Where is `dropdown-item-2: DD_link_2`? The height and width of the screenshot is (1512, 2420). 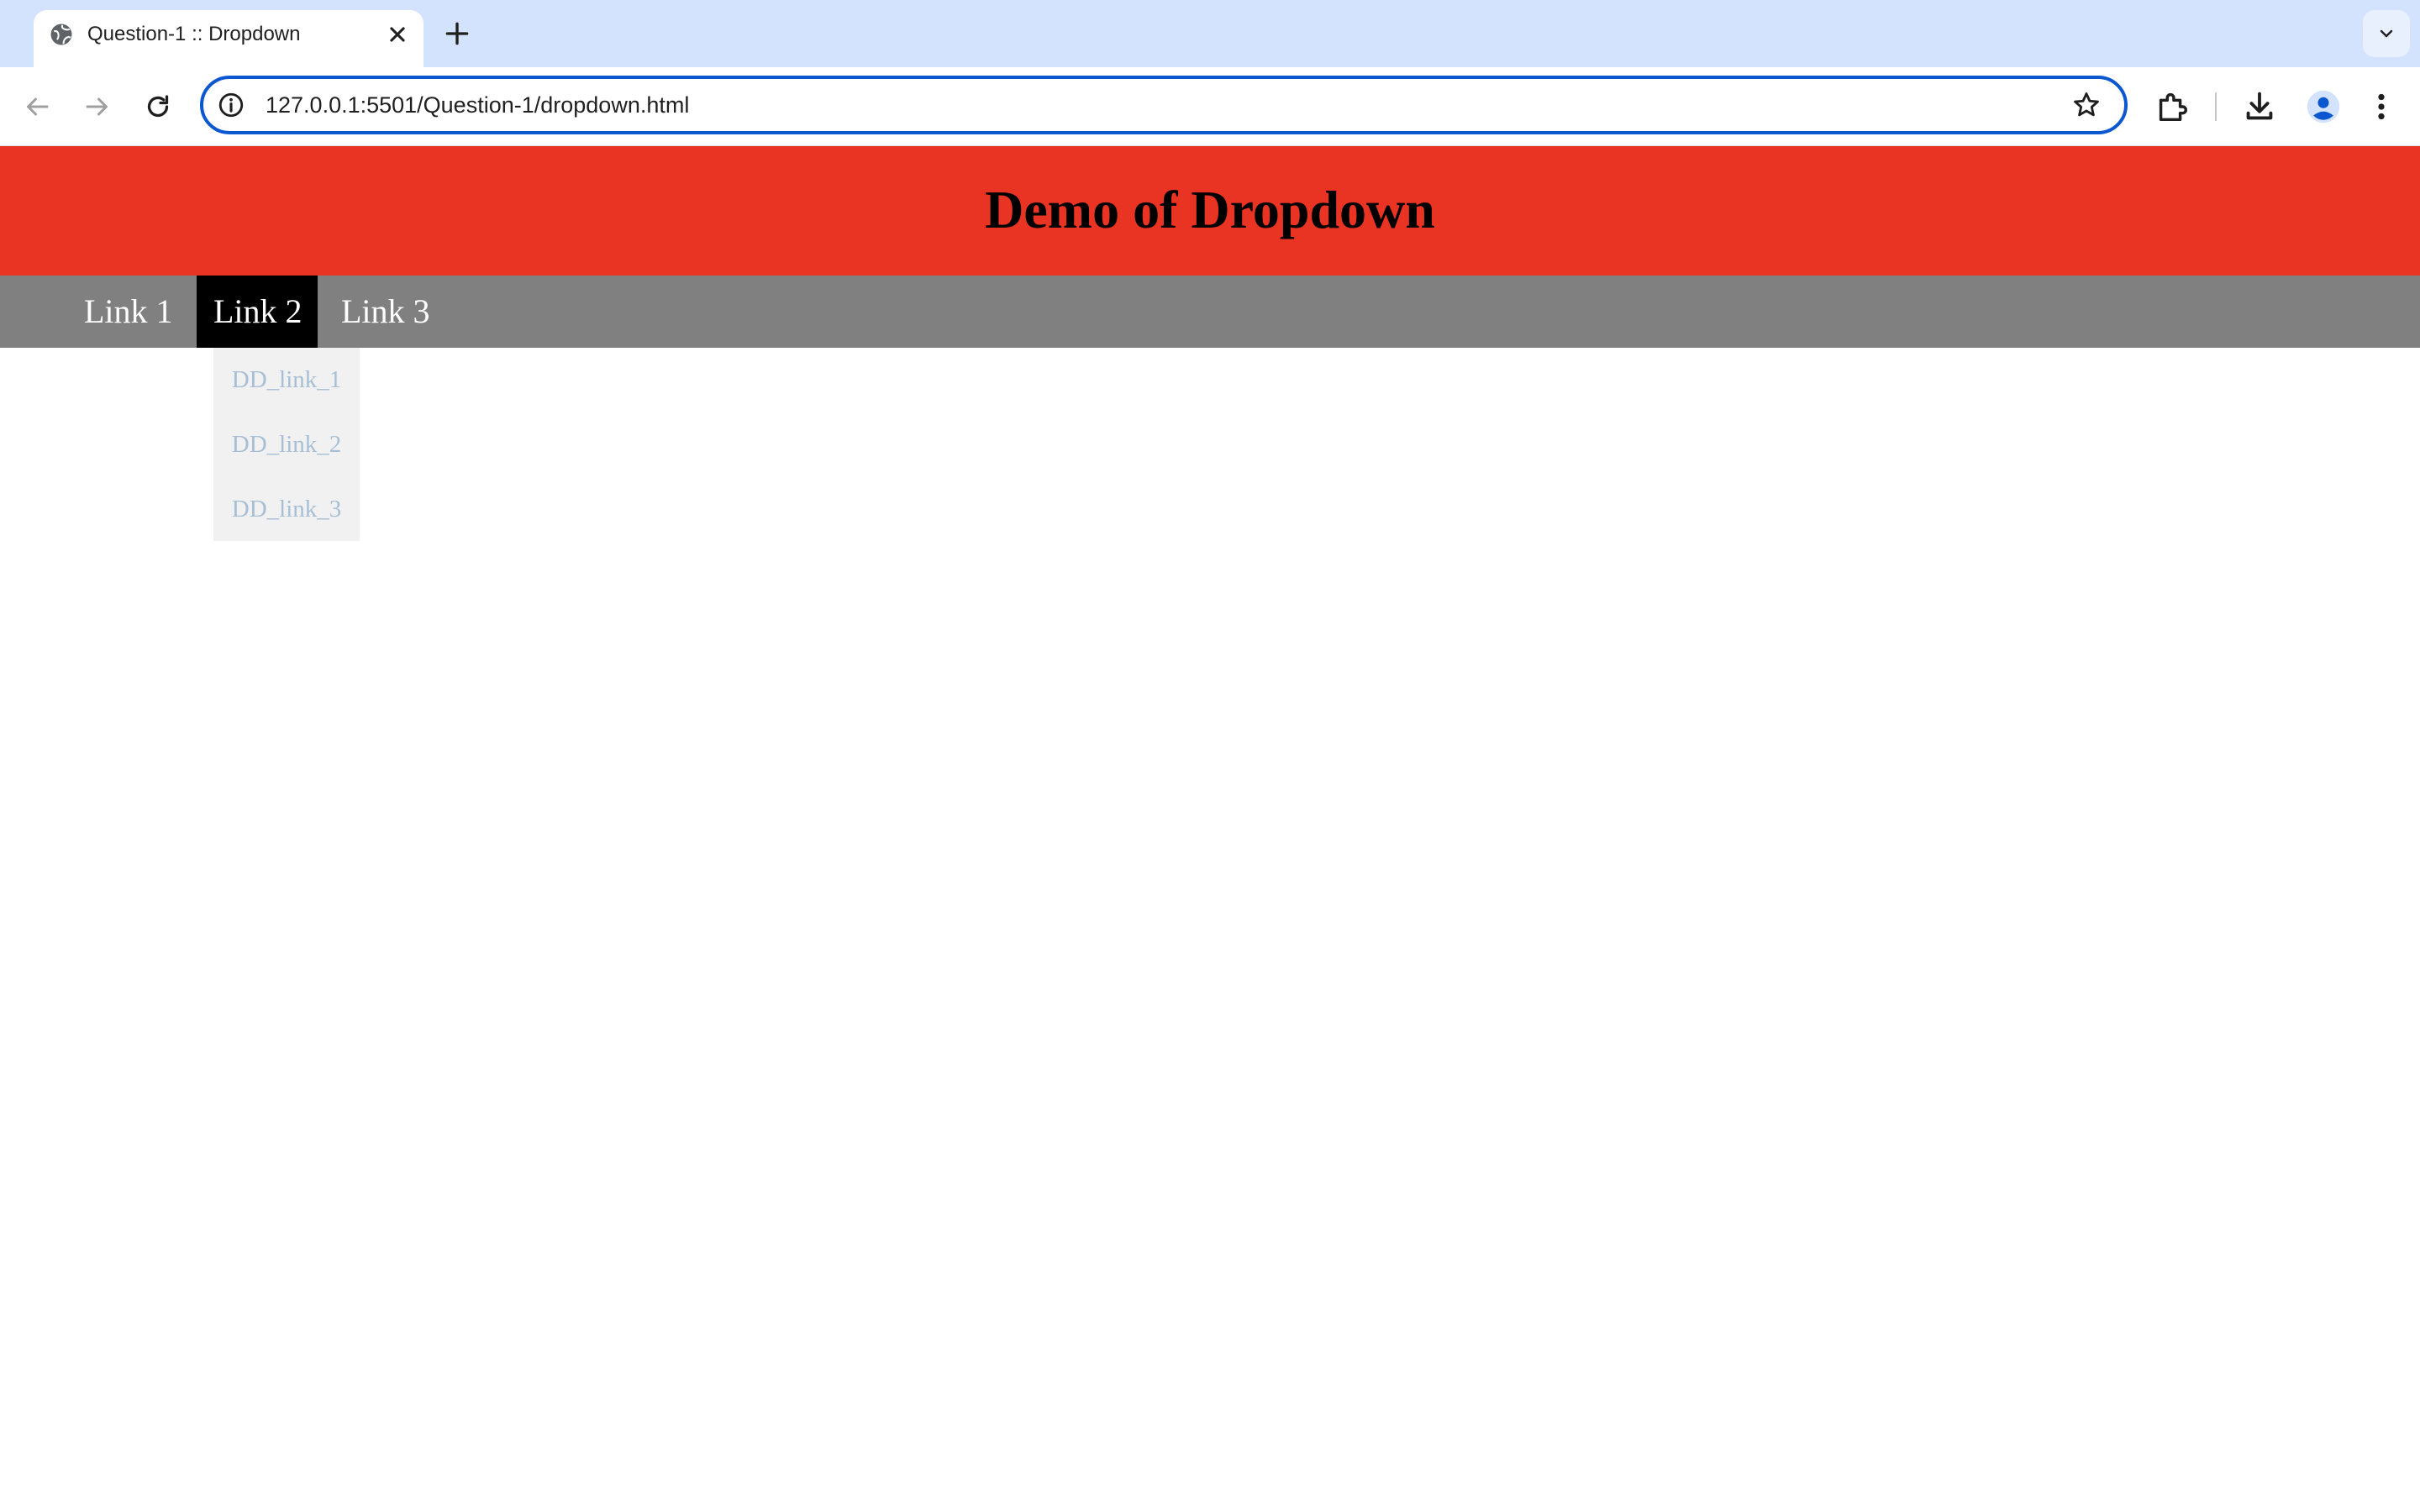
dropdown-item-2: DD_link_2 is located at coordinates (286, 444).